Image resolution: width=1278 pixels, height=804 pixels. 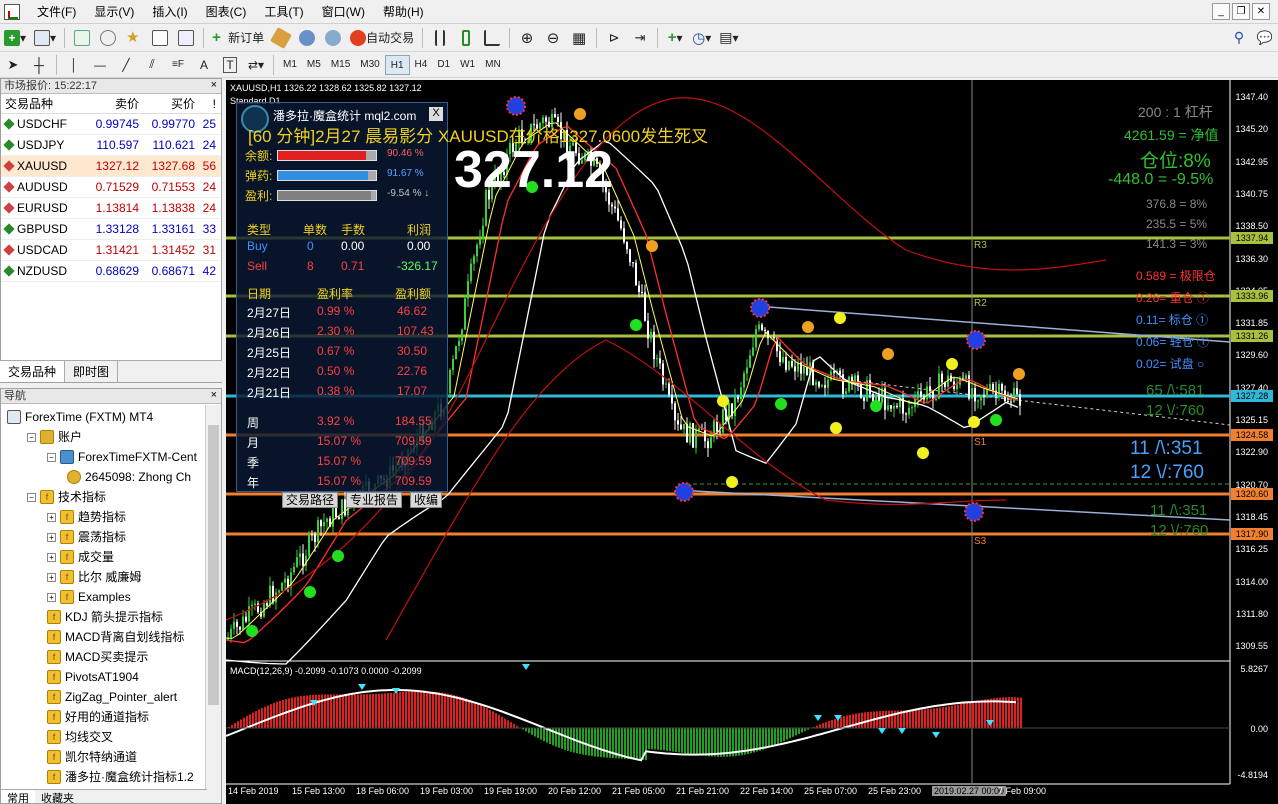 I want to click on tab-favorites: 收藏夹, so click(x=57, y=796).